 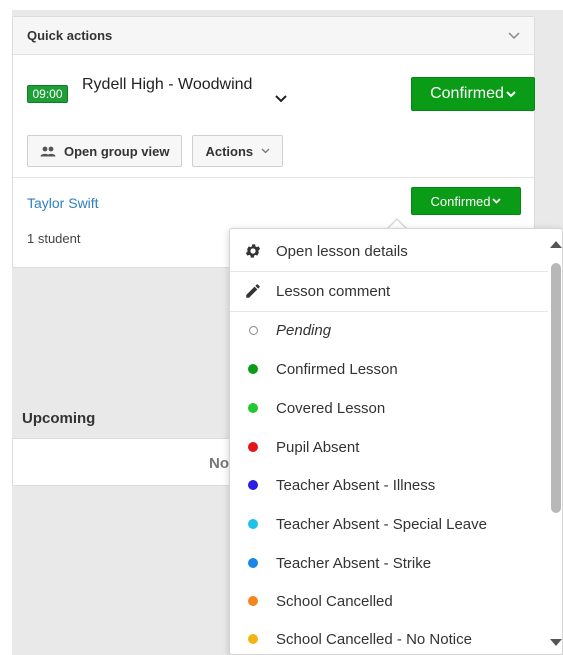 I want to click on status-dot-pupil-absent, so click(x=253, y=447).